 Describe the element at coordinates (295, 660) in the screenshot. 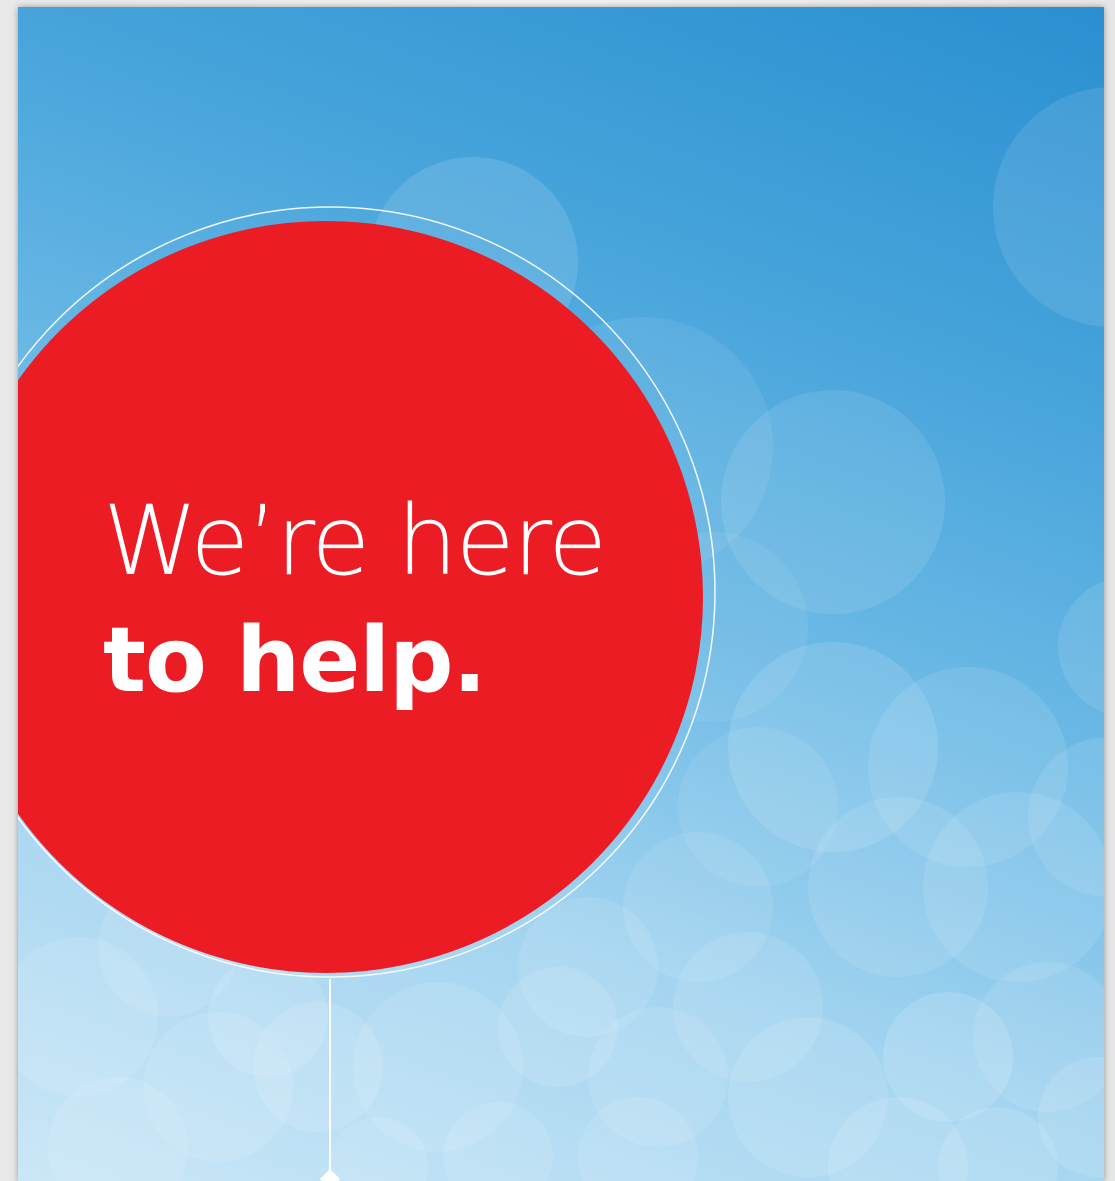

I see `headline-line-2: to help.` at that location.